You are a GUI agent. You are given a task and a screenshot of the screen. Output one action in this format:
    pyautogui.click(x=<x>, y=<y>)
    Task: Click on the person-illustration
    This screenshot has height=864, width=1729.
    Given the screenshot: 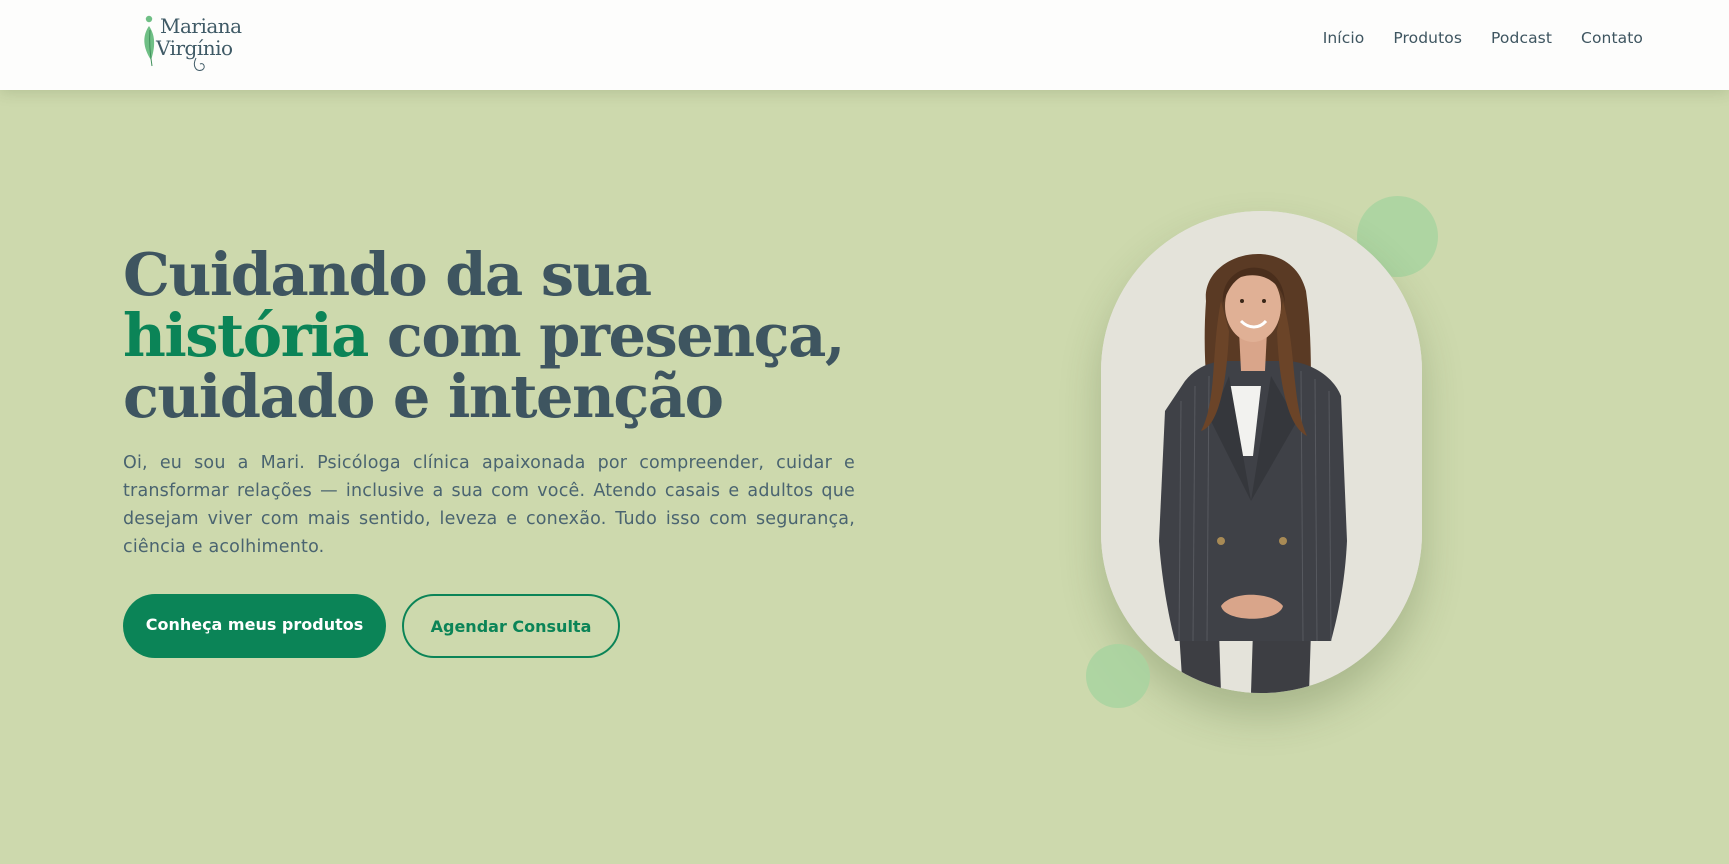 What is the action you would take?
    pyautogui.click(x=1261, y=452)
    